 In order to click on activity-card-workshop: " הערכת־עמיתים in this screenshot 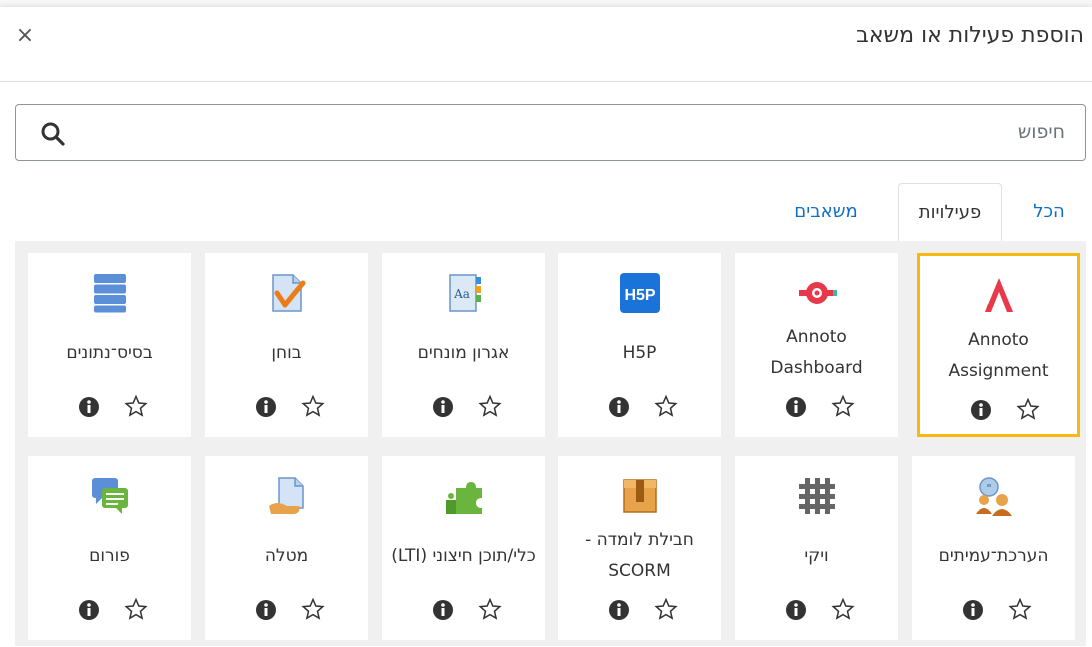, I will do `click(993, 548)`.